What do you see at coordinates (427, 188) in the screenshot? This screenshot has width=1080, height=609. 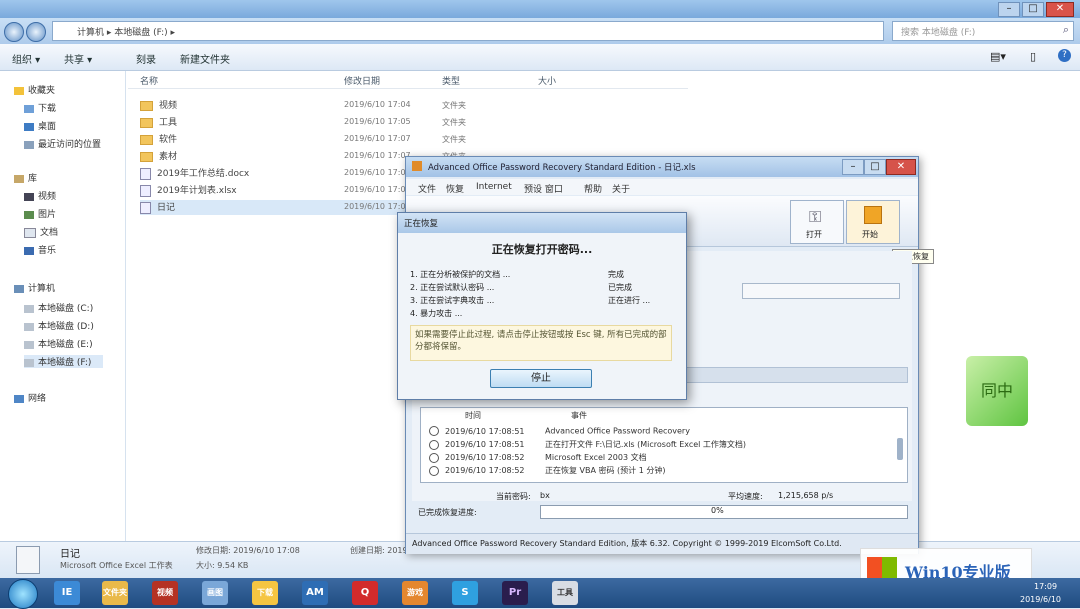 I see `menu-file: 文件` at bounding box center [427, 188].